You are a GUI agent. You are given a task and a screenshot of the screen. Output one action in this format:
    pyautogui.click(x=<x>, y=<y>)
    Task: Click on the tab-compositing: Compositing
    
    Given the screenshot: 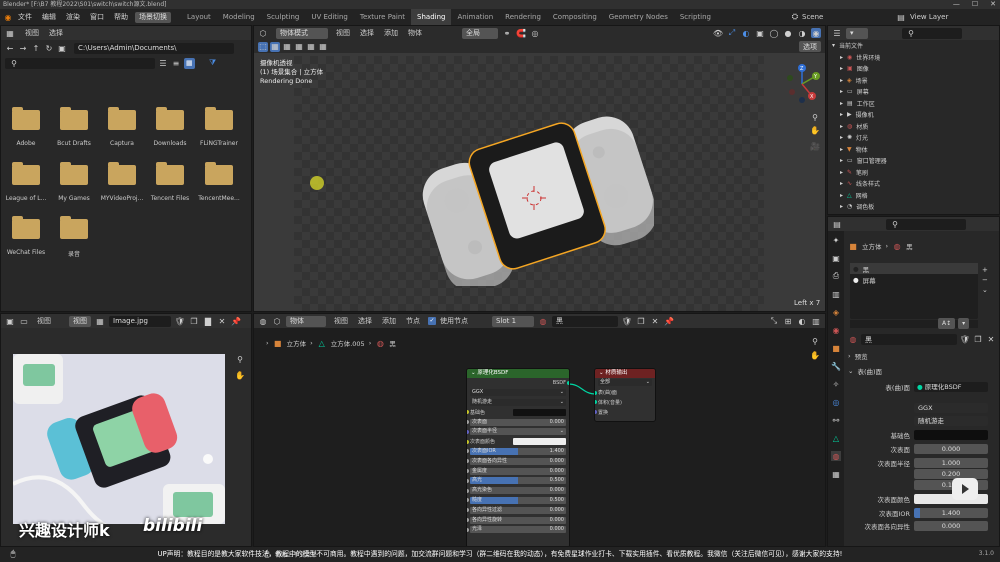 What is the action you would take?
    pyautogui.click(x=575, y=17)
    